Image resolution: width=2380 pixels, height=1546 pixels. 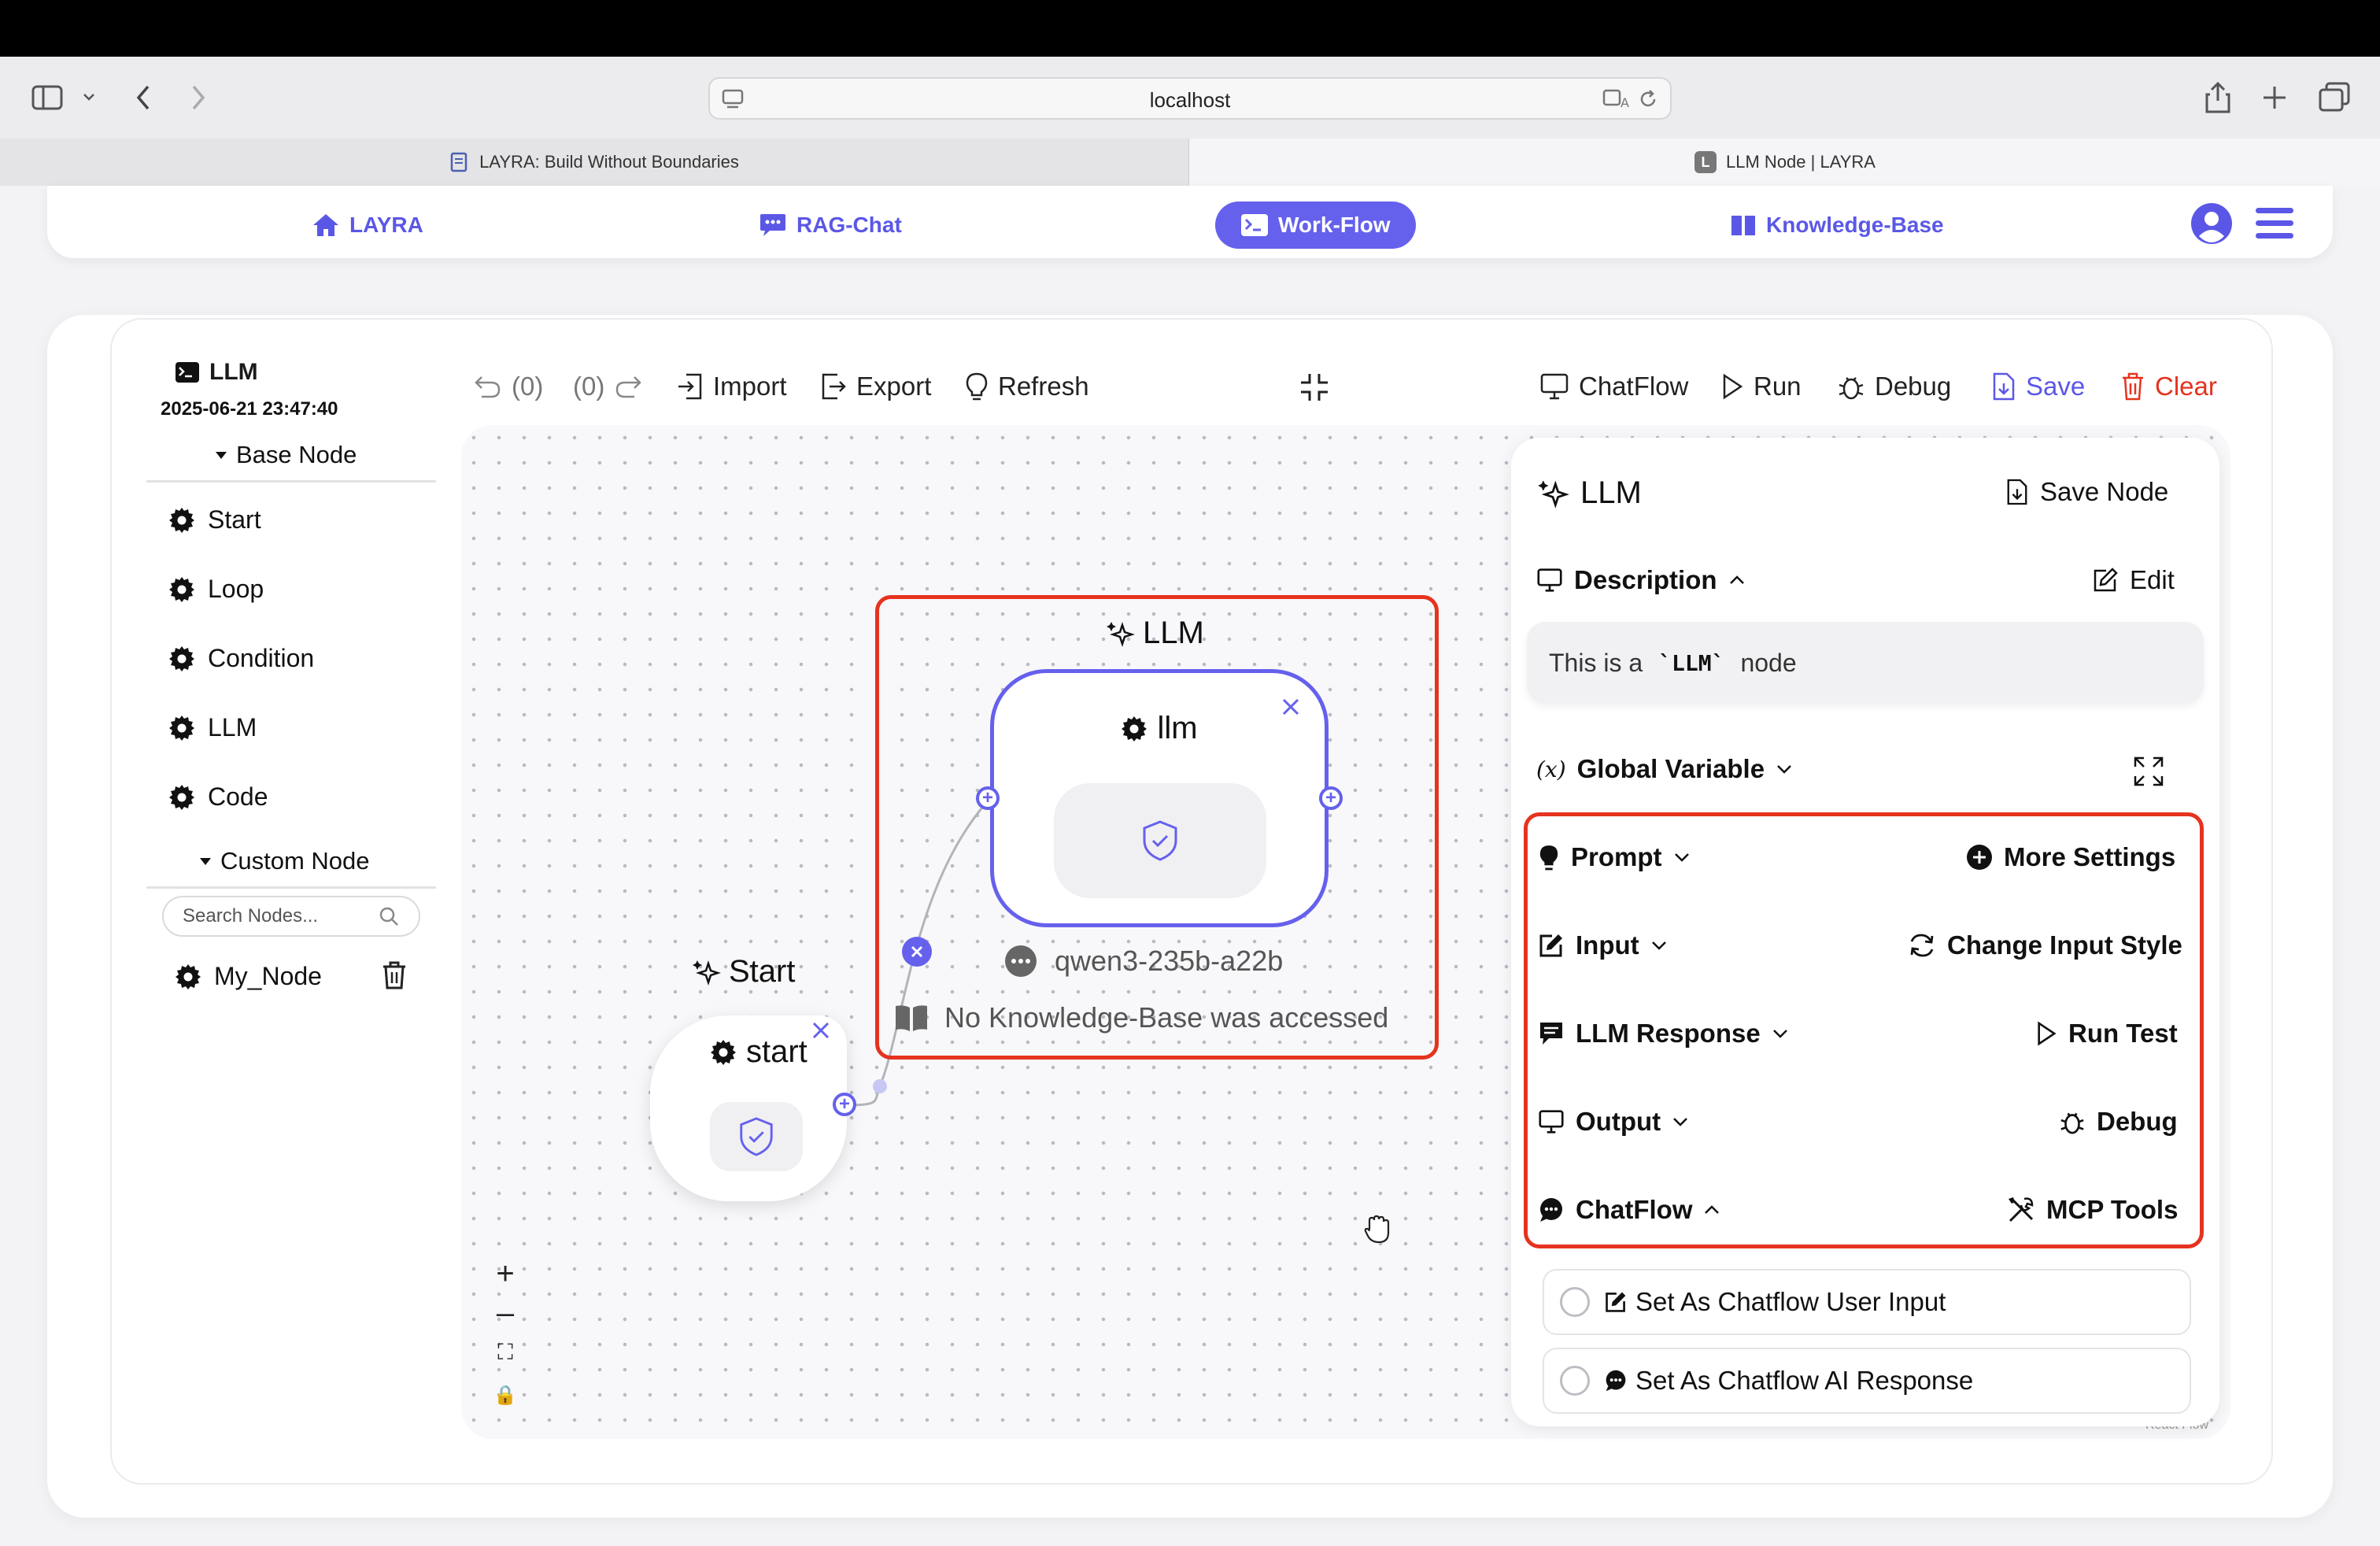 I want to click on prompt-label: Prompt, so click(x=1617, y=857).